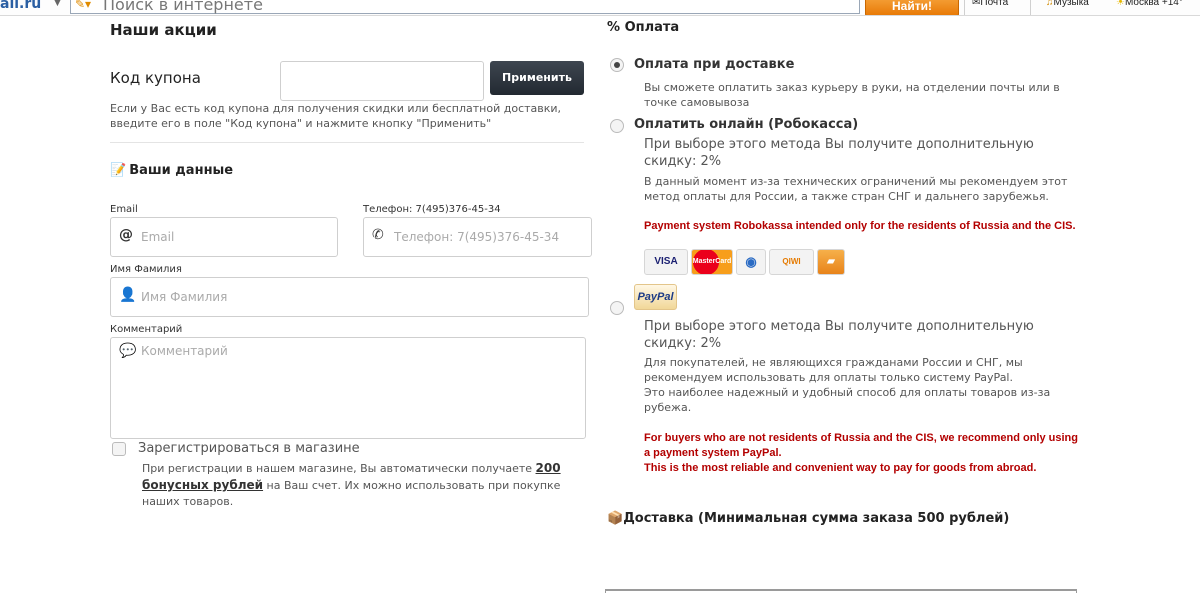 The image size is (1200, 593). Describe the element at coordinates (362, 297) in the screenshot. I see `name-input` at that location.